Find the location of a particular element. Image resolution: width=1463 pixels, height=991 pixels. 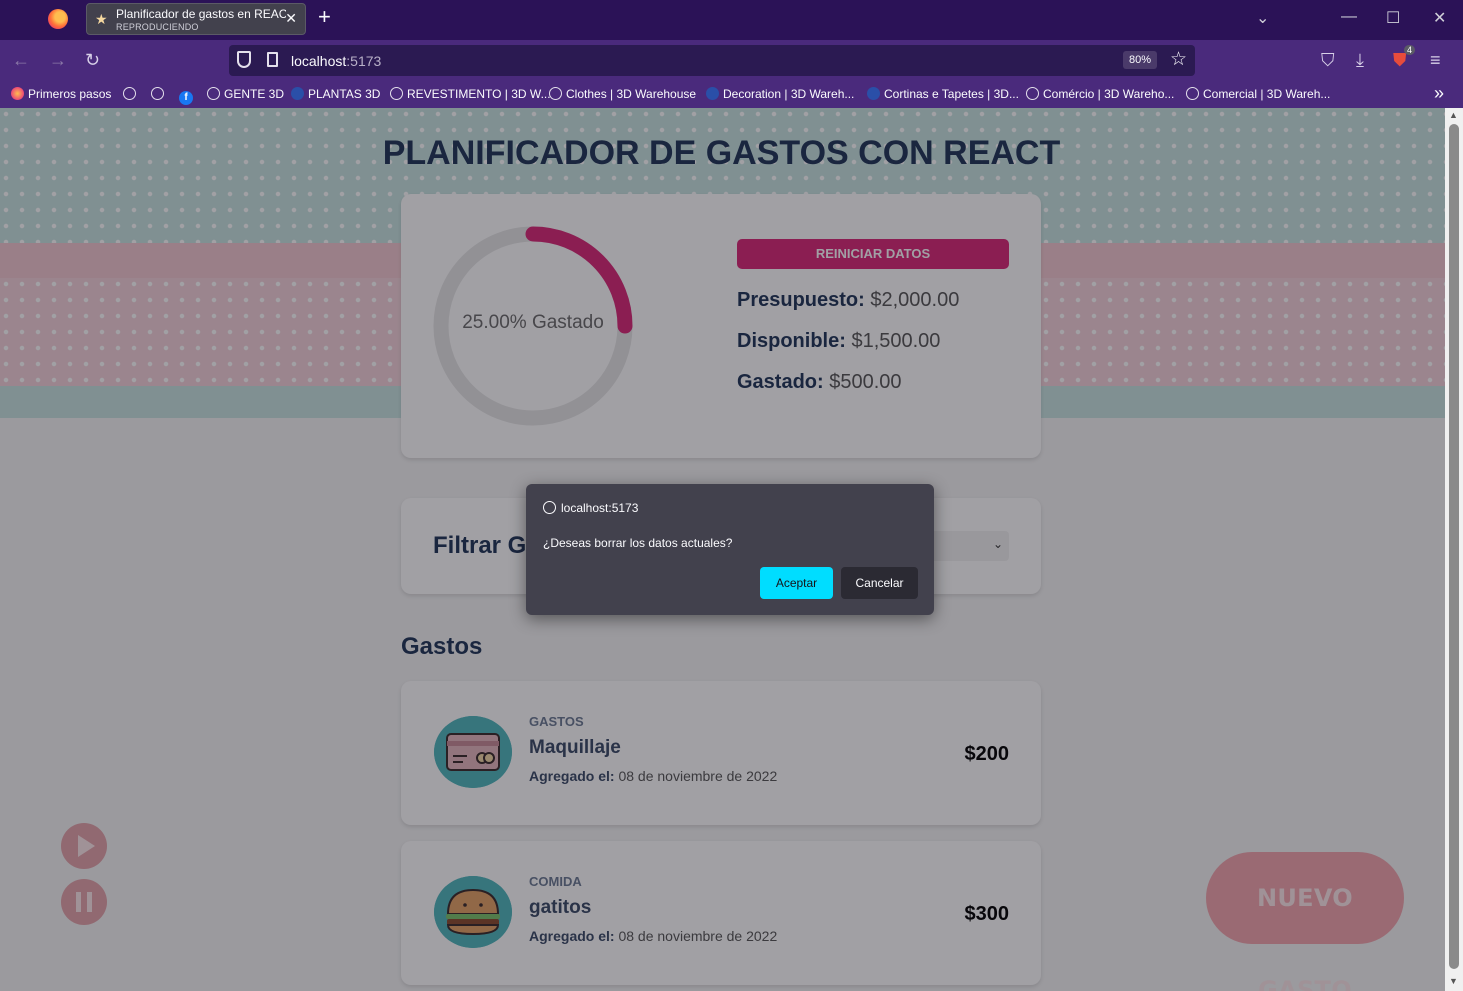

list-tabs-chevron-icon: ⌄ is located at coordinates (1262, 18).